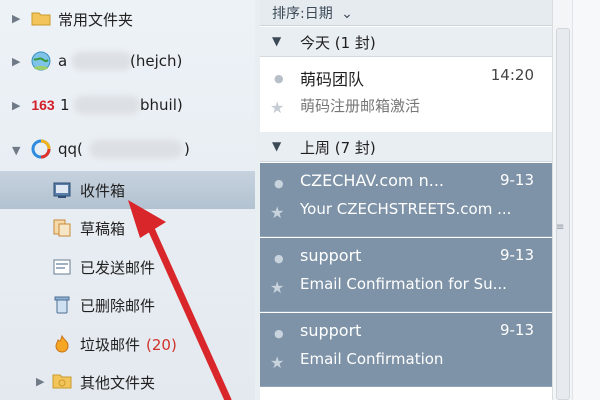 This screenshot has height=400, width=600. I want to click on reading-pane-edge, so click(586, 200).